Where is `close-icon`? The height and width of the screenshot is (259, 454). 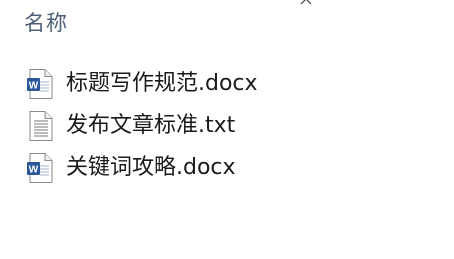 close-icon is located at coordinates (306, 3).